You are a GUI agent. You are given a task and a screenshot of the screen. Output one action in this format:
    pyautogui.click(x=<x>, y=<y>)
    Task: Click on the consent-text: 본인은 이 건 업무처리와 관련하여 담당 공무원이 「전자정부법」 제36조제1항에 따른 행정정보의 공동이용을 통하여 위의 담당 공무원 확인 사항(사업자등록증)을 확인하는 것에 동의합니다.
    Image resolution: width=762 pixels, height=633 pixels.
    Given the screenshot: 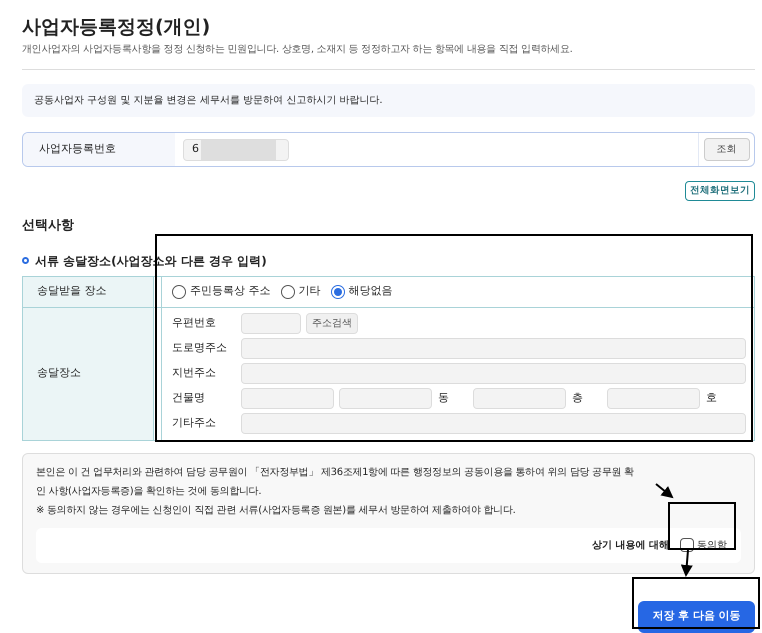 What is the action you would take?
    pyautogui.click(x=335, y=482)
    